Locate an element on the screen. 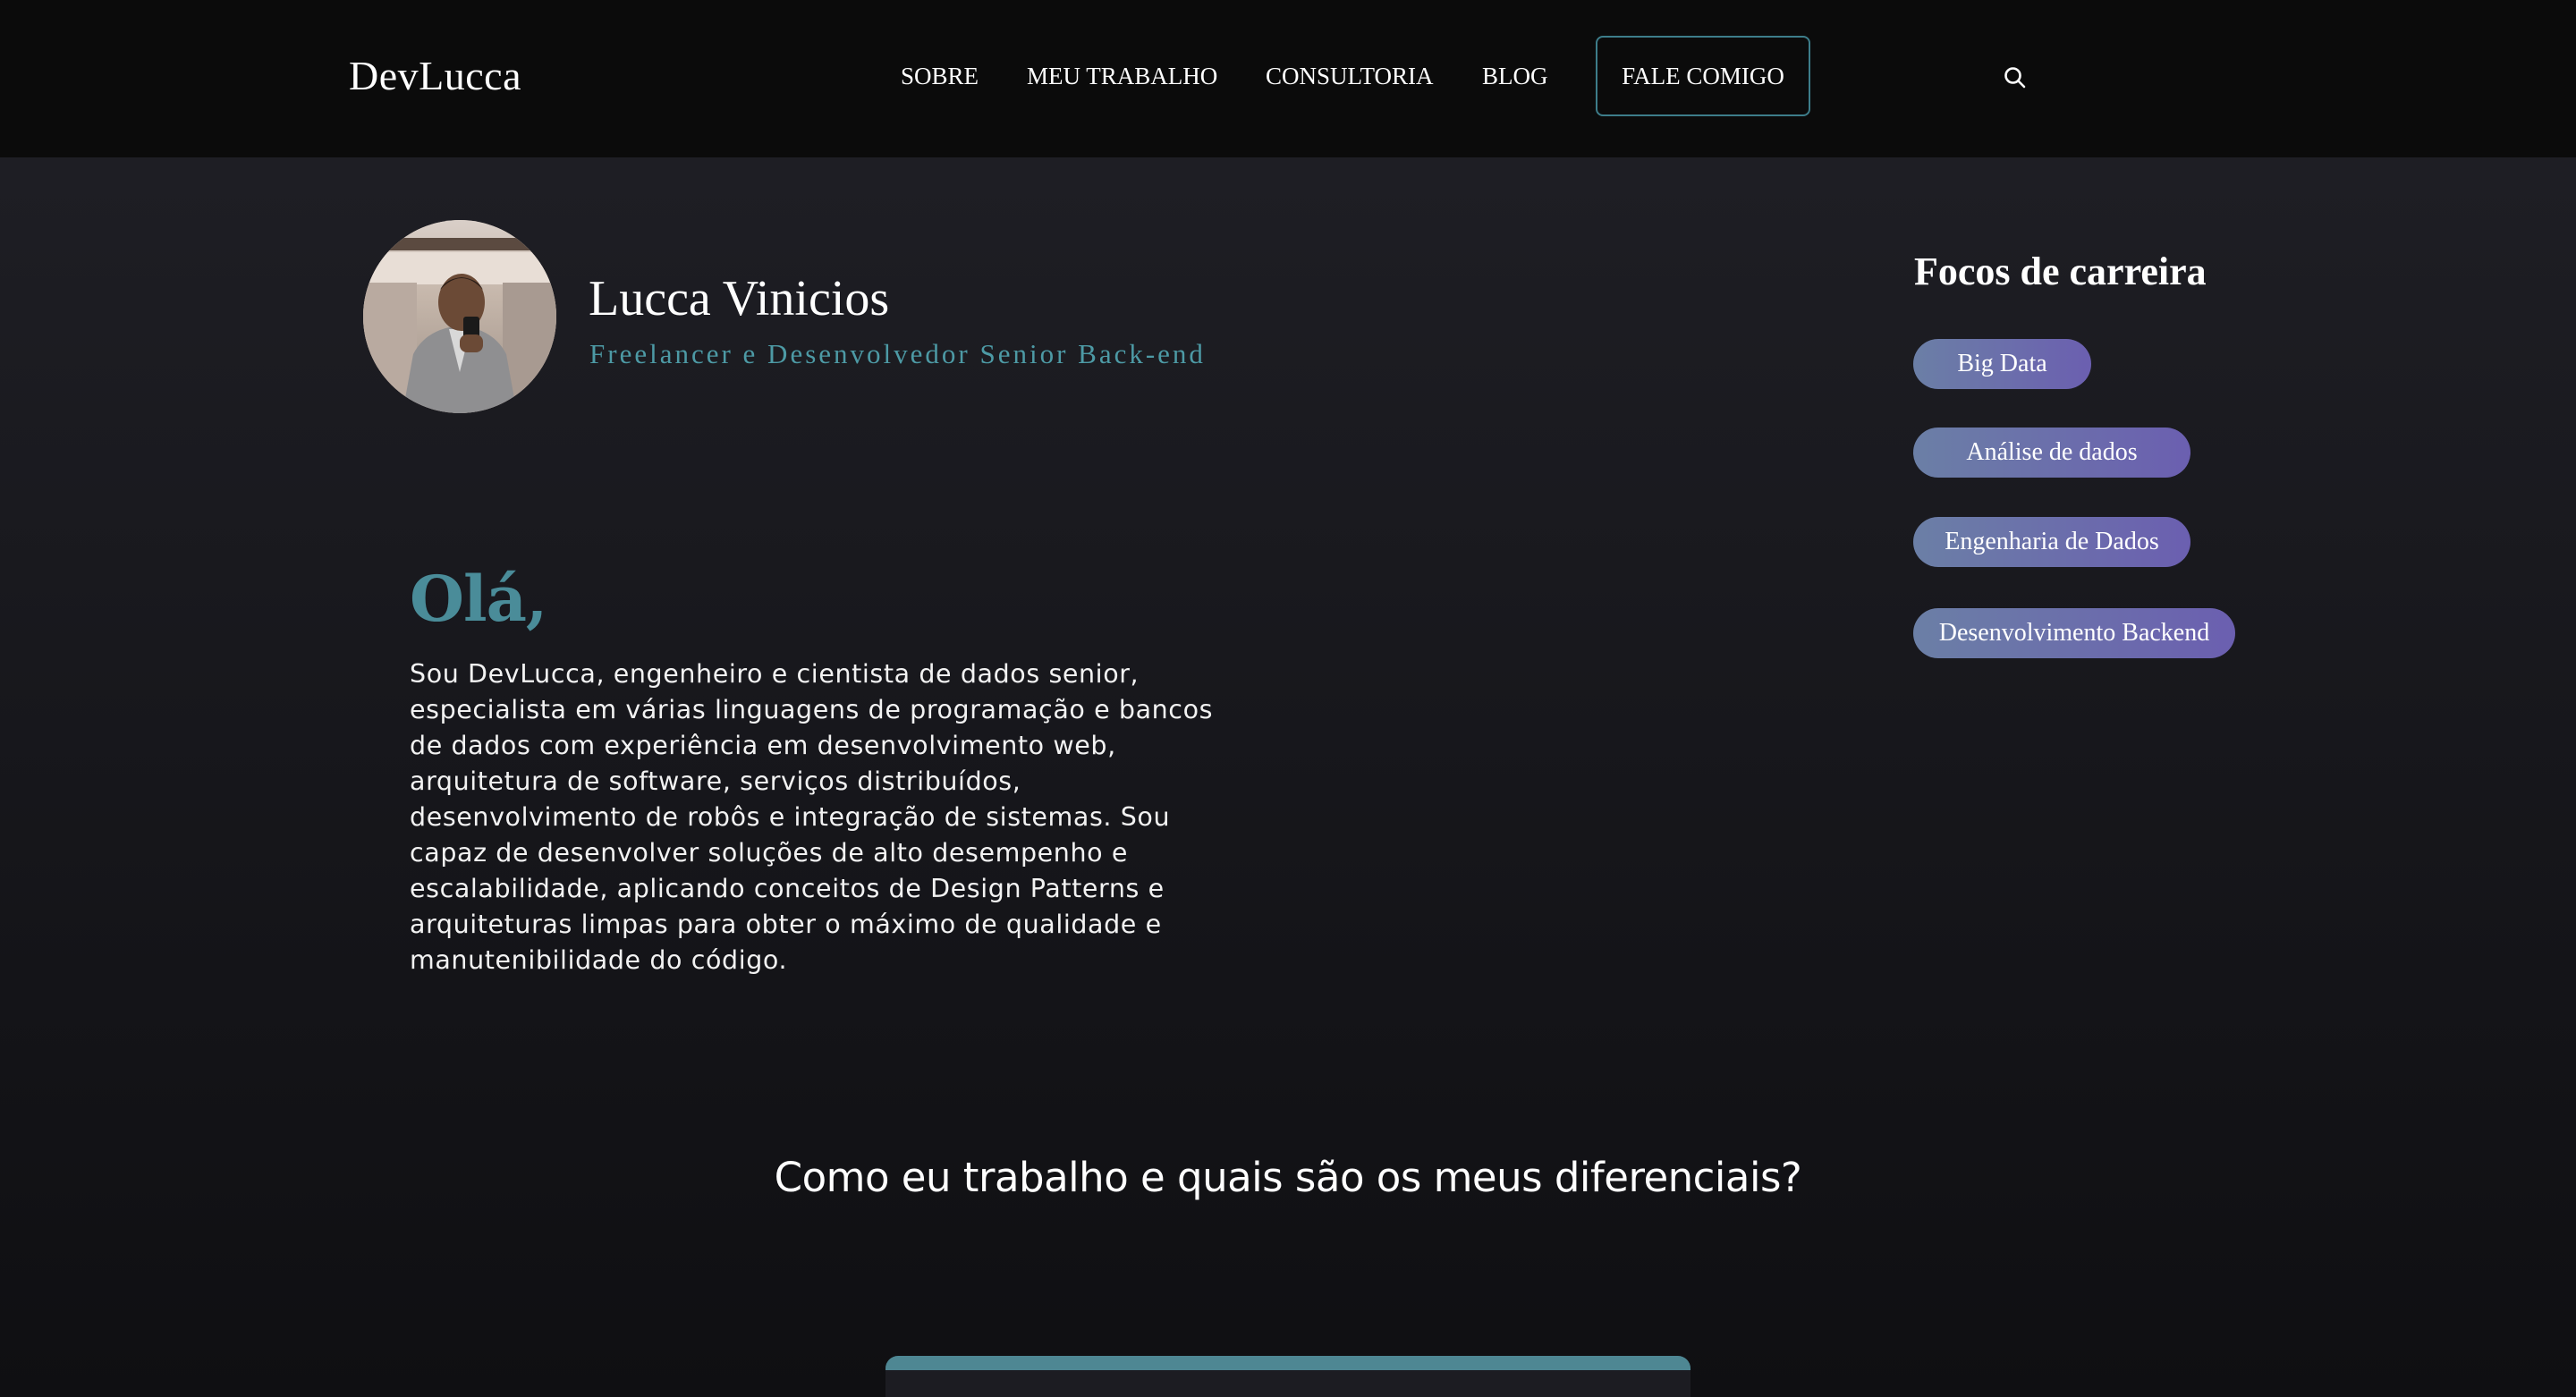 The image size is (2576, 1397). search-button is located at coordinates (2015, 78).